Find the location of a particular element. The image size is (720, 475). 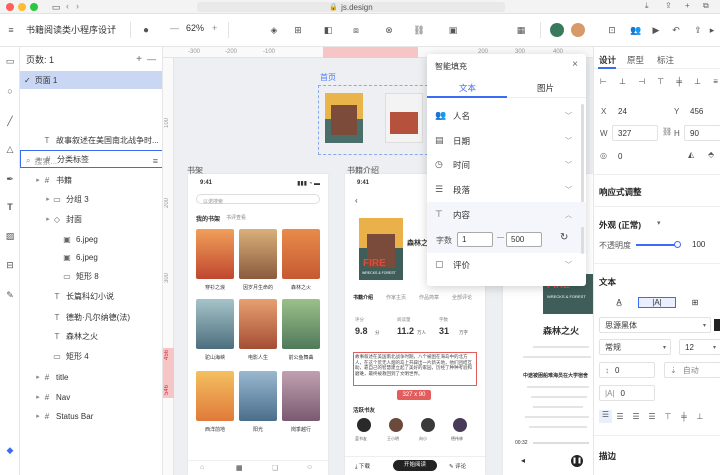

layer-item: ▣ 6.jpeg is located at coordinates (91, 239).